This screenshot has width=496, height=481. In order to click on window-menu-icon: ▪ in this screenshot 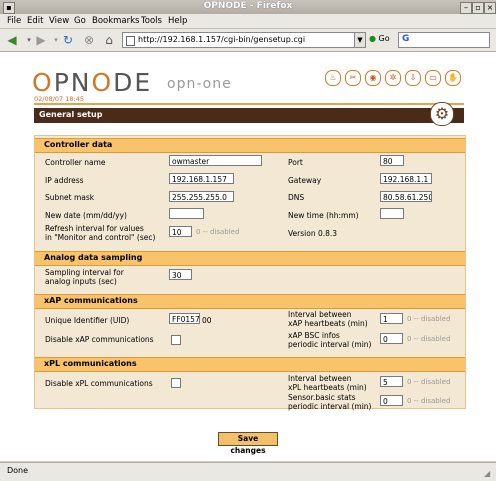, I will do `click(9, 8)`.